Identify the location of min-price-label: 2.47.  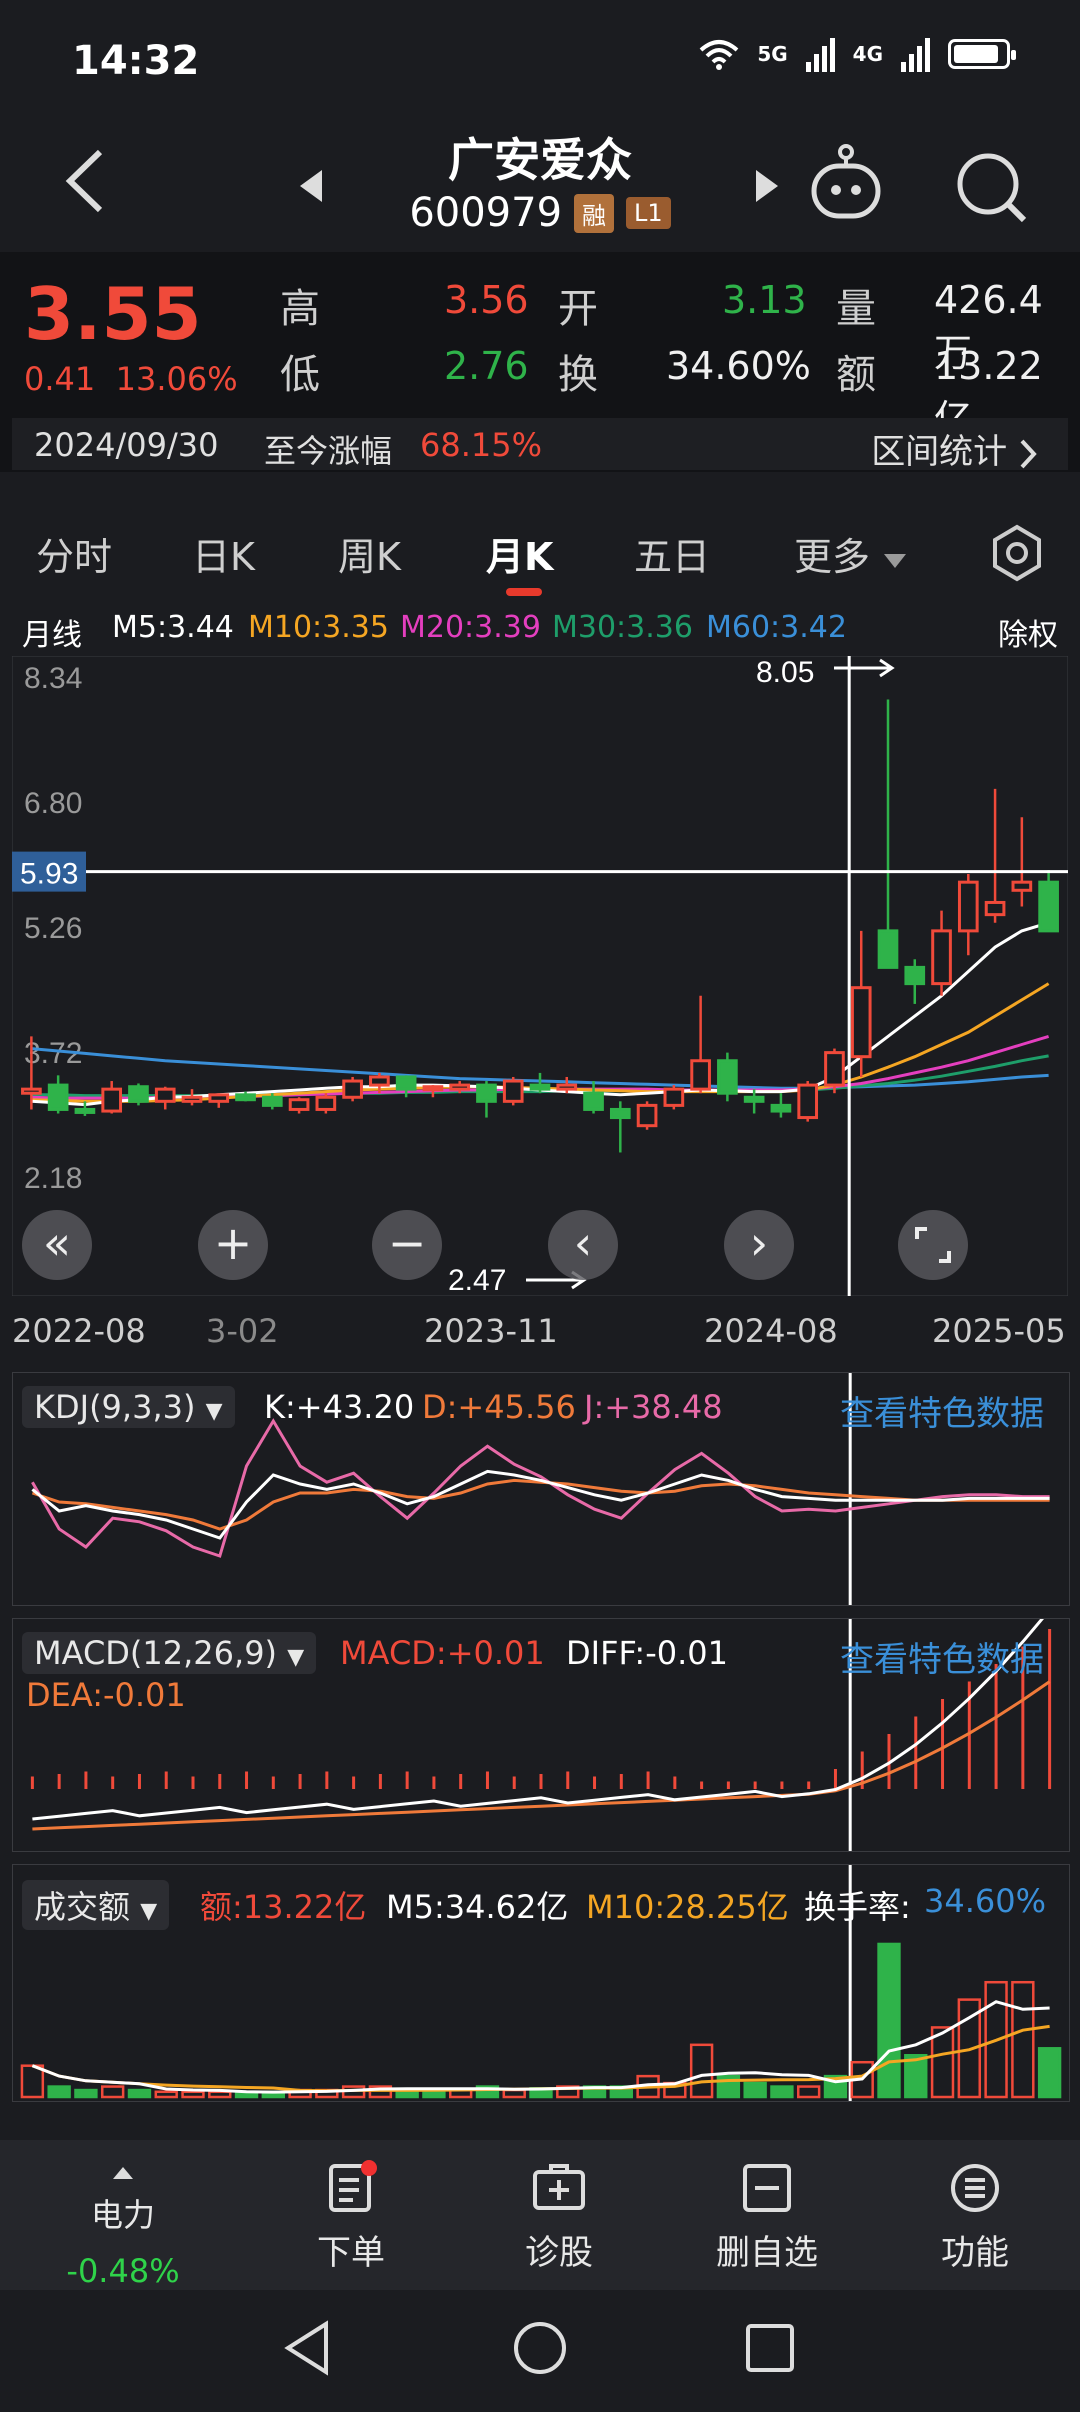
(477, 1280).